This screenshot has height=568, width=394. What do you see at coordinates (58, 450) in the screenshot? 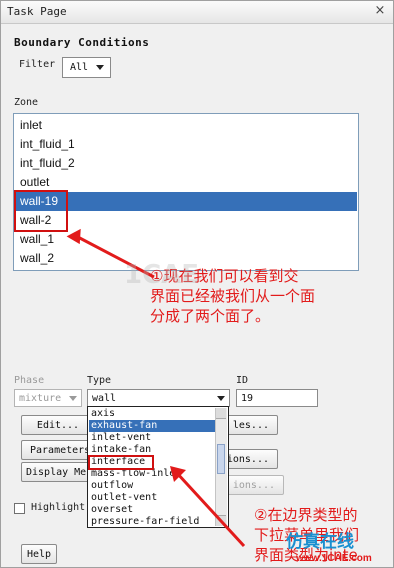
I see `parameters-button: Parameters` at bounding box center [58, 450].